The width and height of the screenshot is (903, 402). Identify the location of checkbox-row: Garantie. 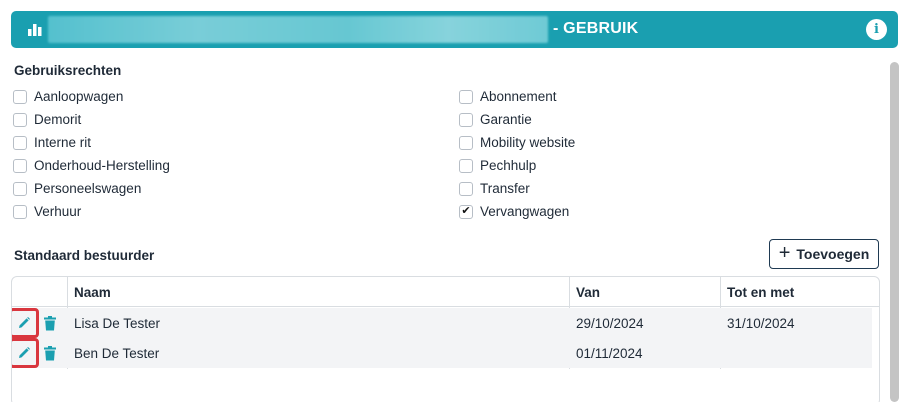
(495, 119).